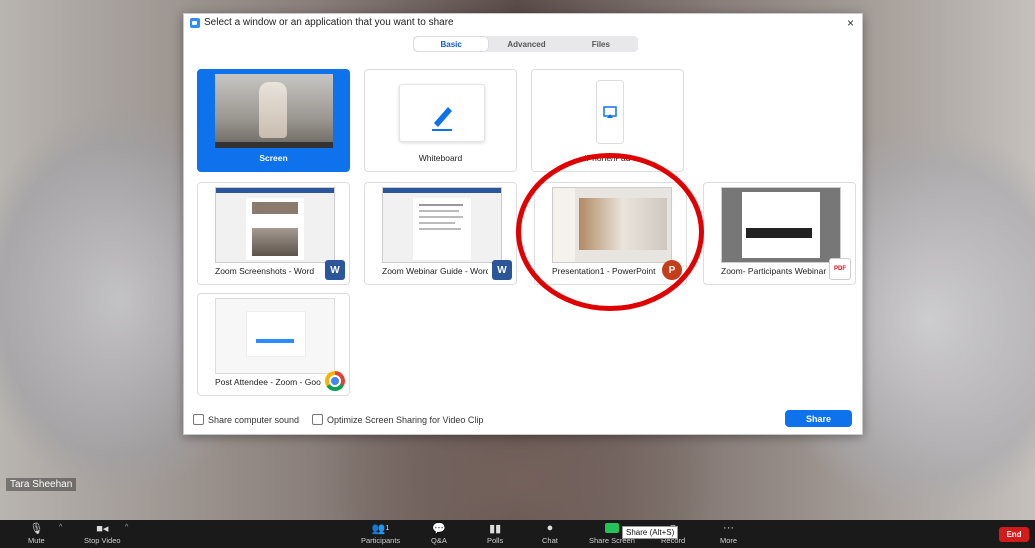 Image resolution: width=1035 pixels, height=548 pixels. Describe the element at coordinates (495, 528) in the screenshot. I see `polls-icon: ▮▮` at that location.